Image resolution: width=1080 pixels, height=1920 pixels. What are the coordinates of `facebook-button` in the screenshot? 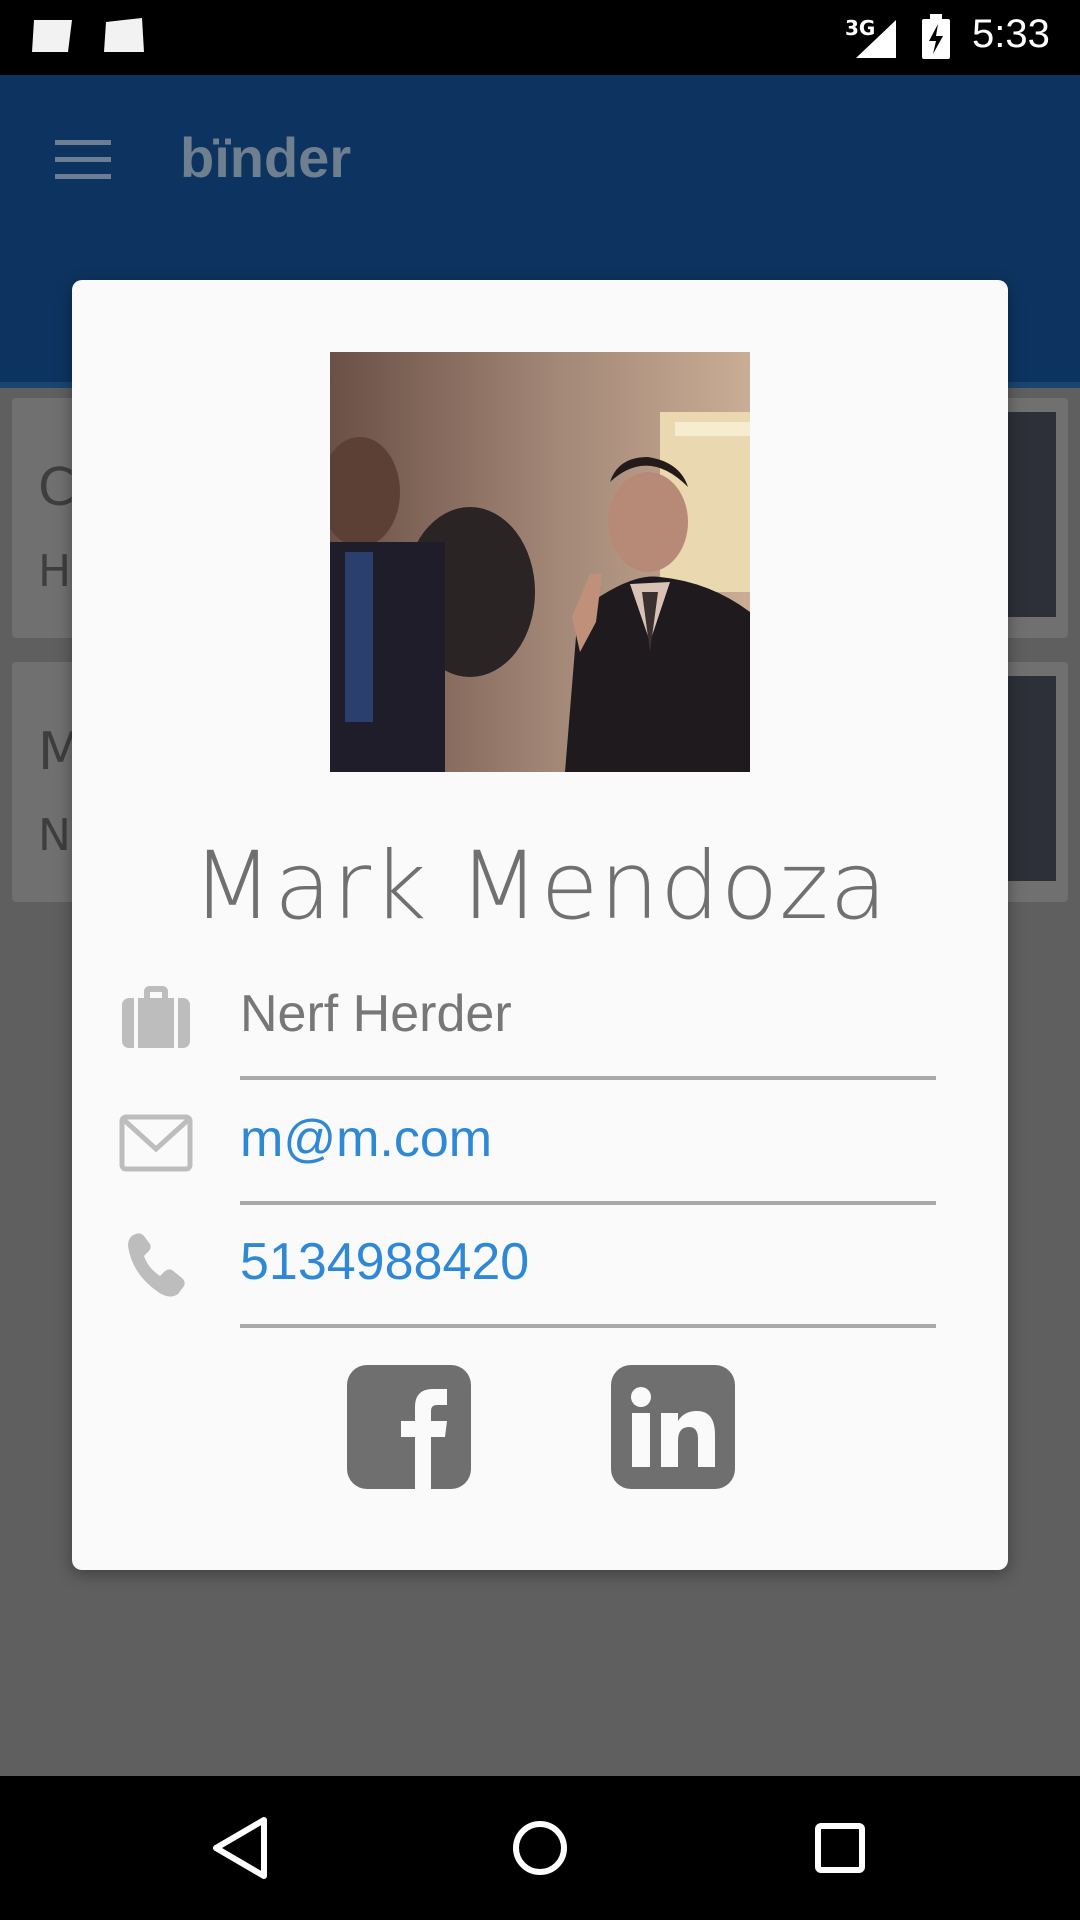 It's located at (409, 1427).